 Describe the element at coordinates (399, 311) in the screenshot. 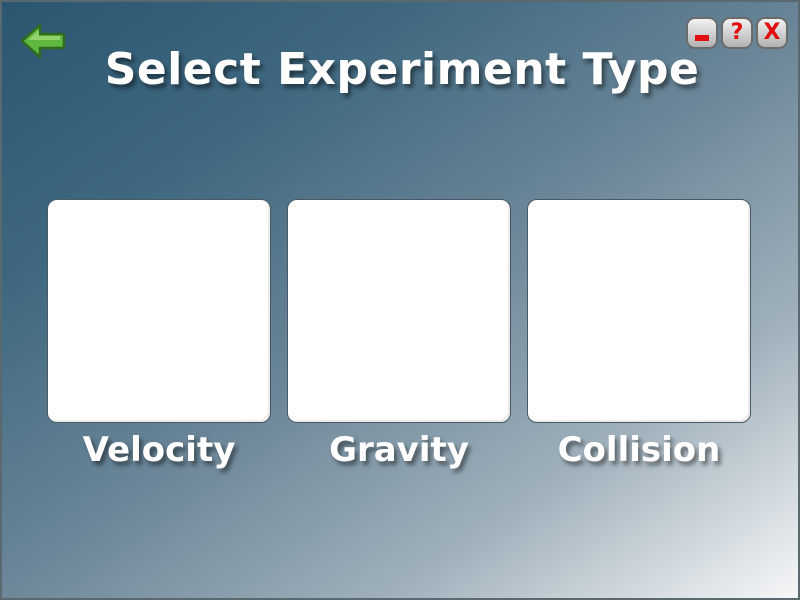

I see `experiment-card-gravity` at that location.